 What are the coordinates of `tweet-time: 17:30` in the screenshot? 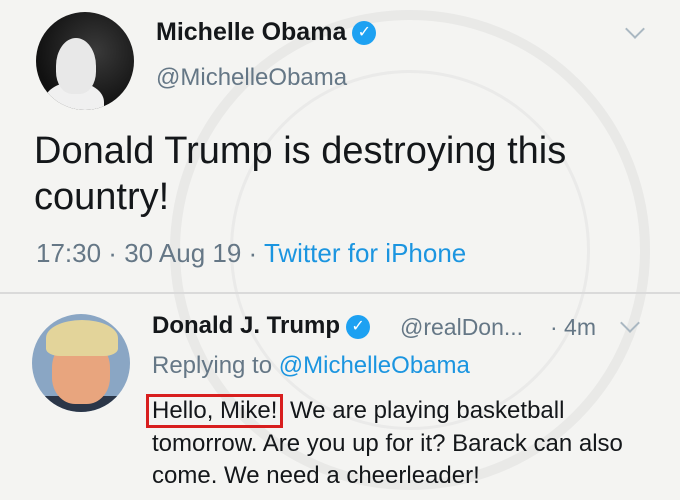 It's located at (68, 253).